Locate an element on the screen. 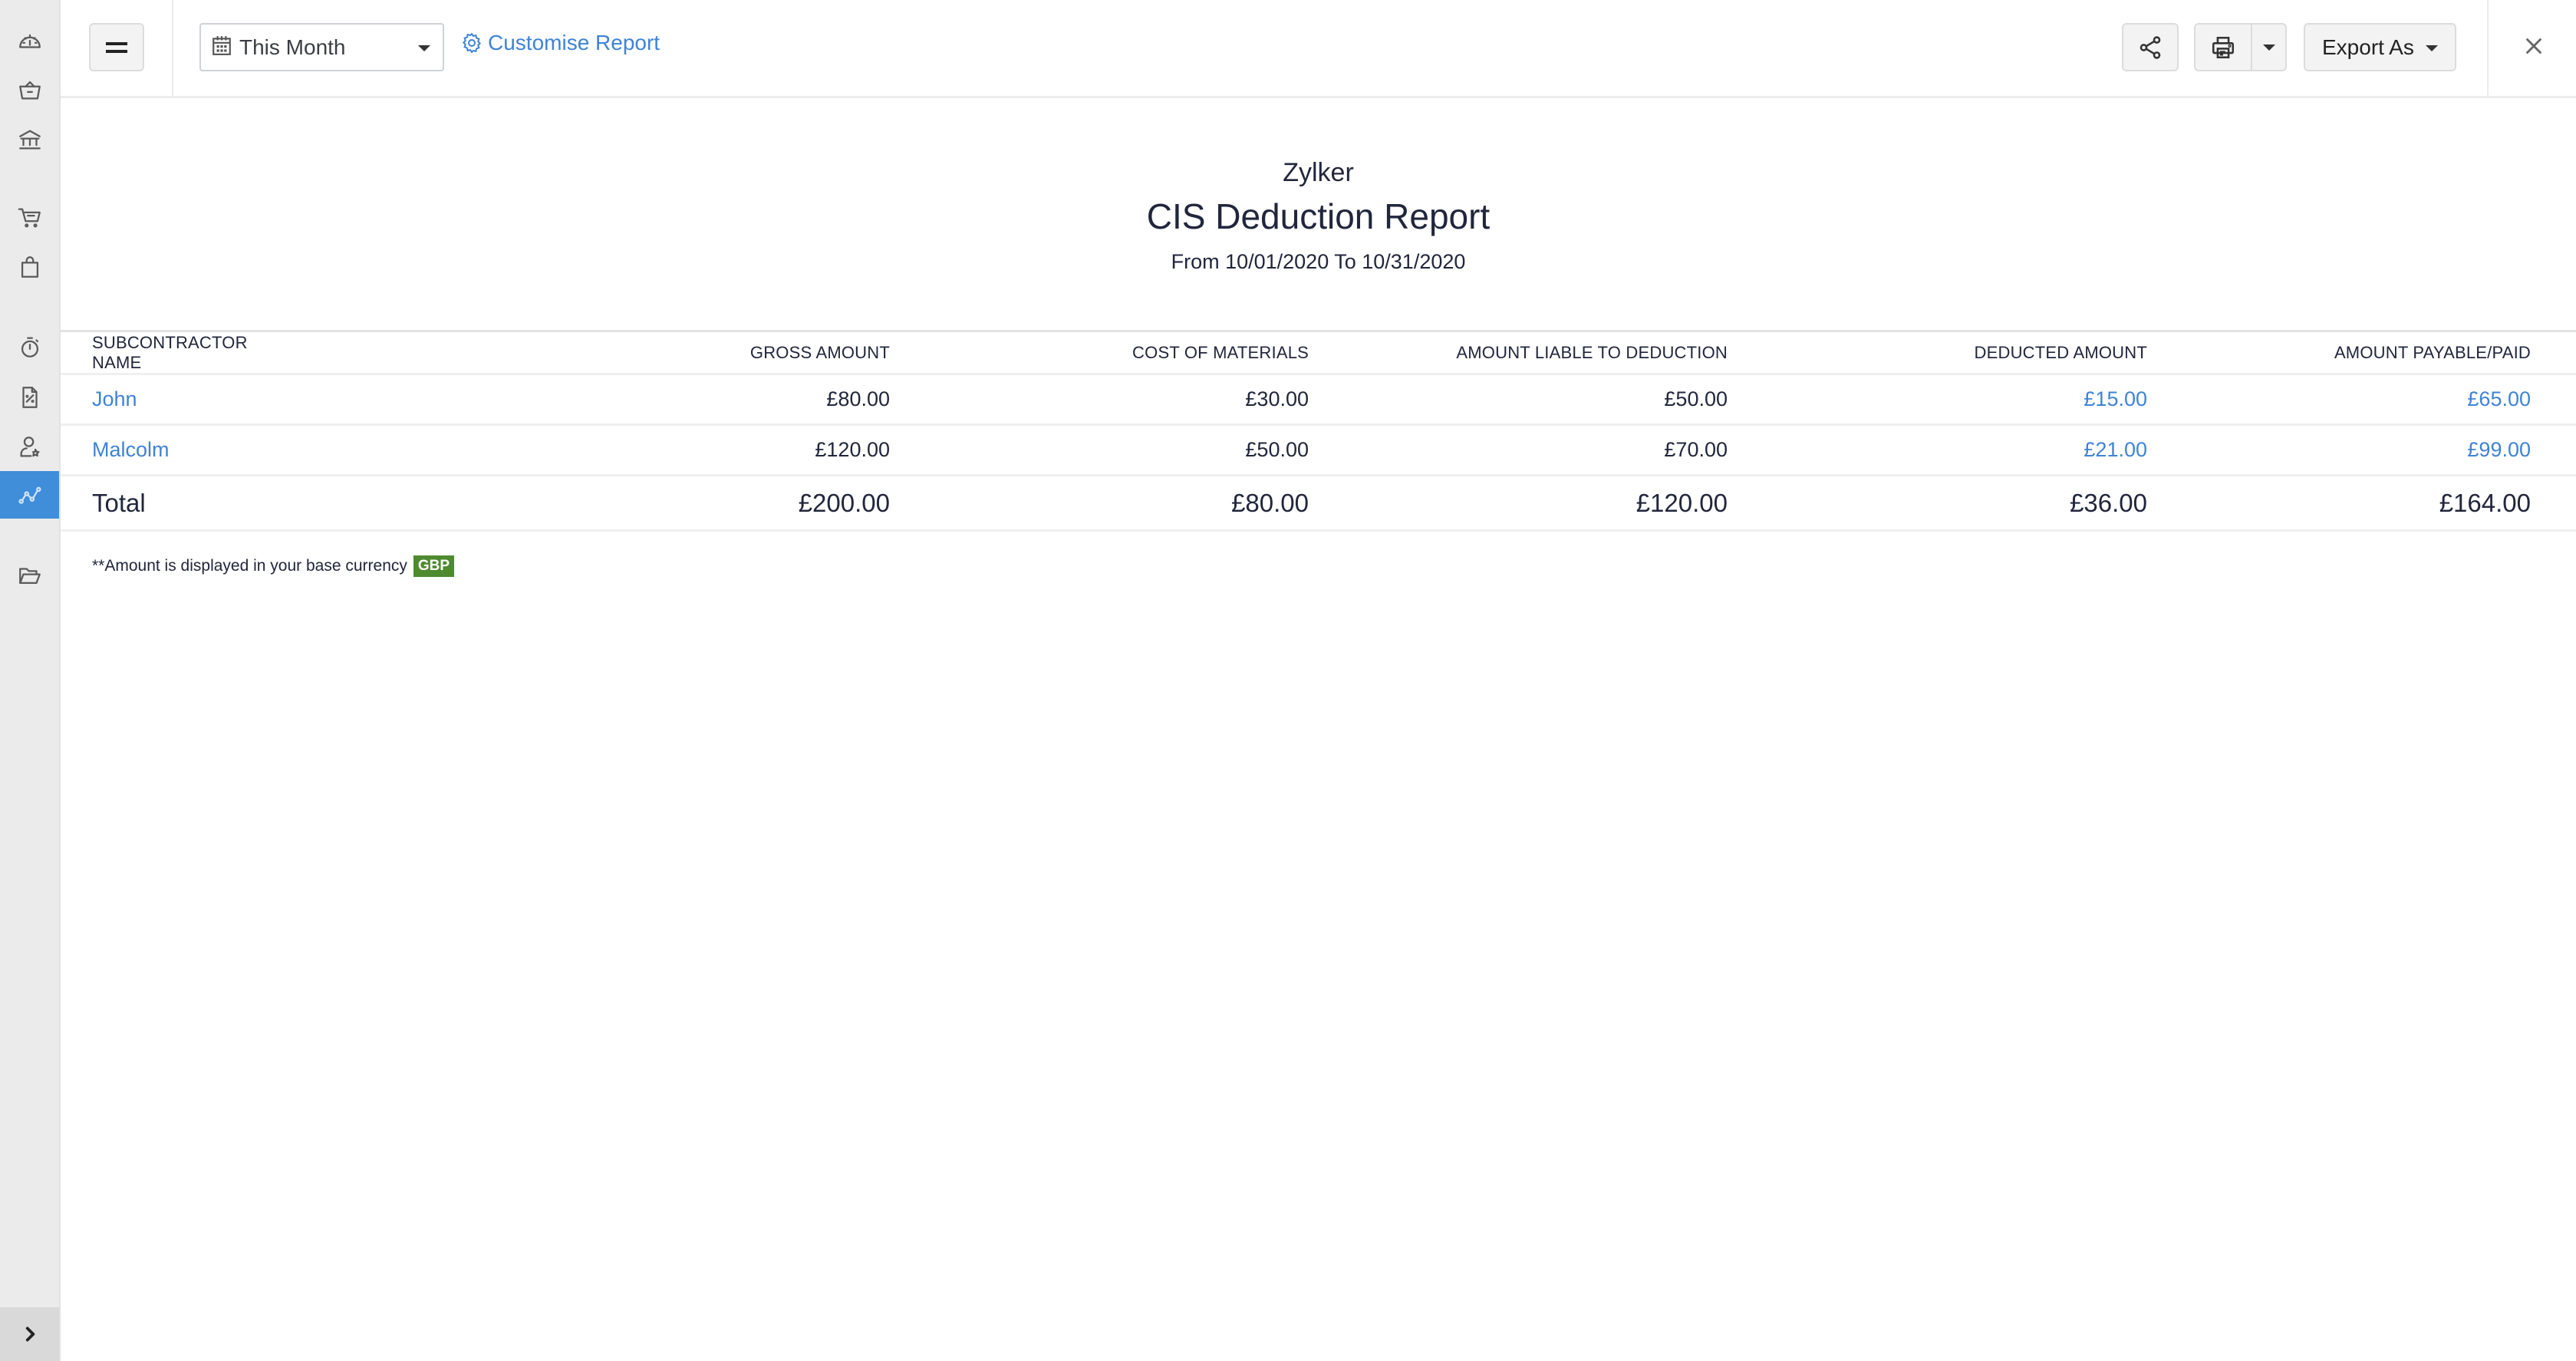 The height and width of the screenshot is (1361, 2576). payable-amount-link: £99.00 is located at coordinates (2339, 450).